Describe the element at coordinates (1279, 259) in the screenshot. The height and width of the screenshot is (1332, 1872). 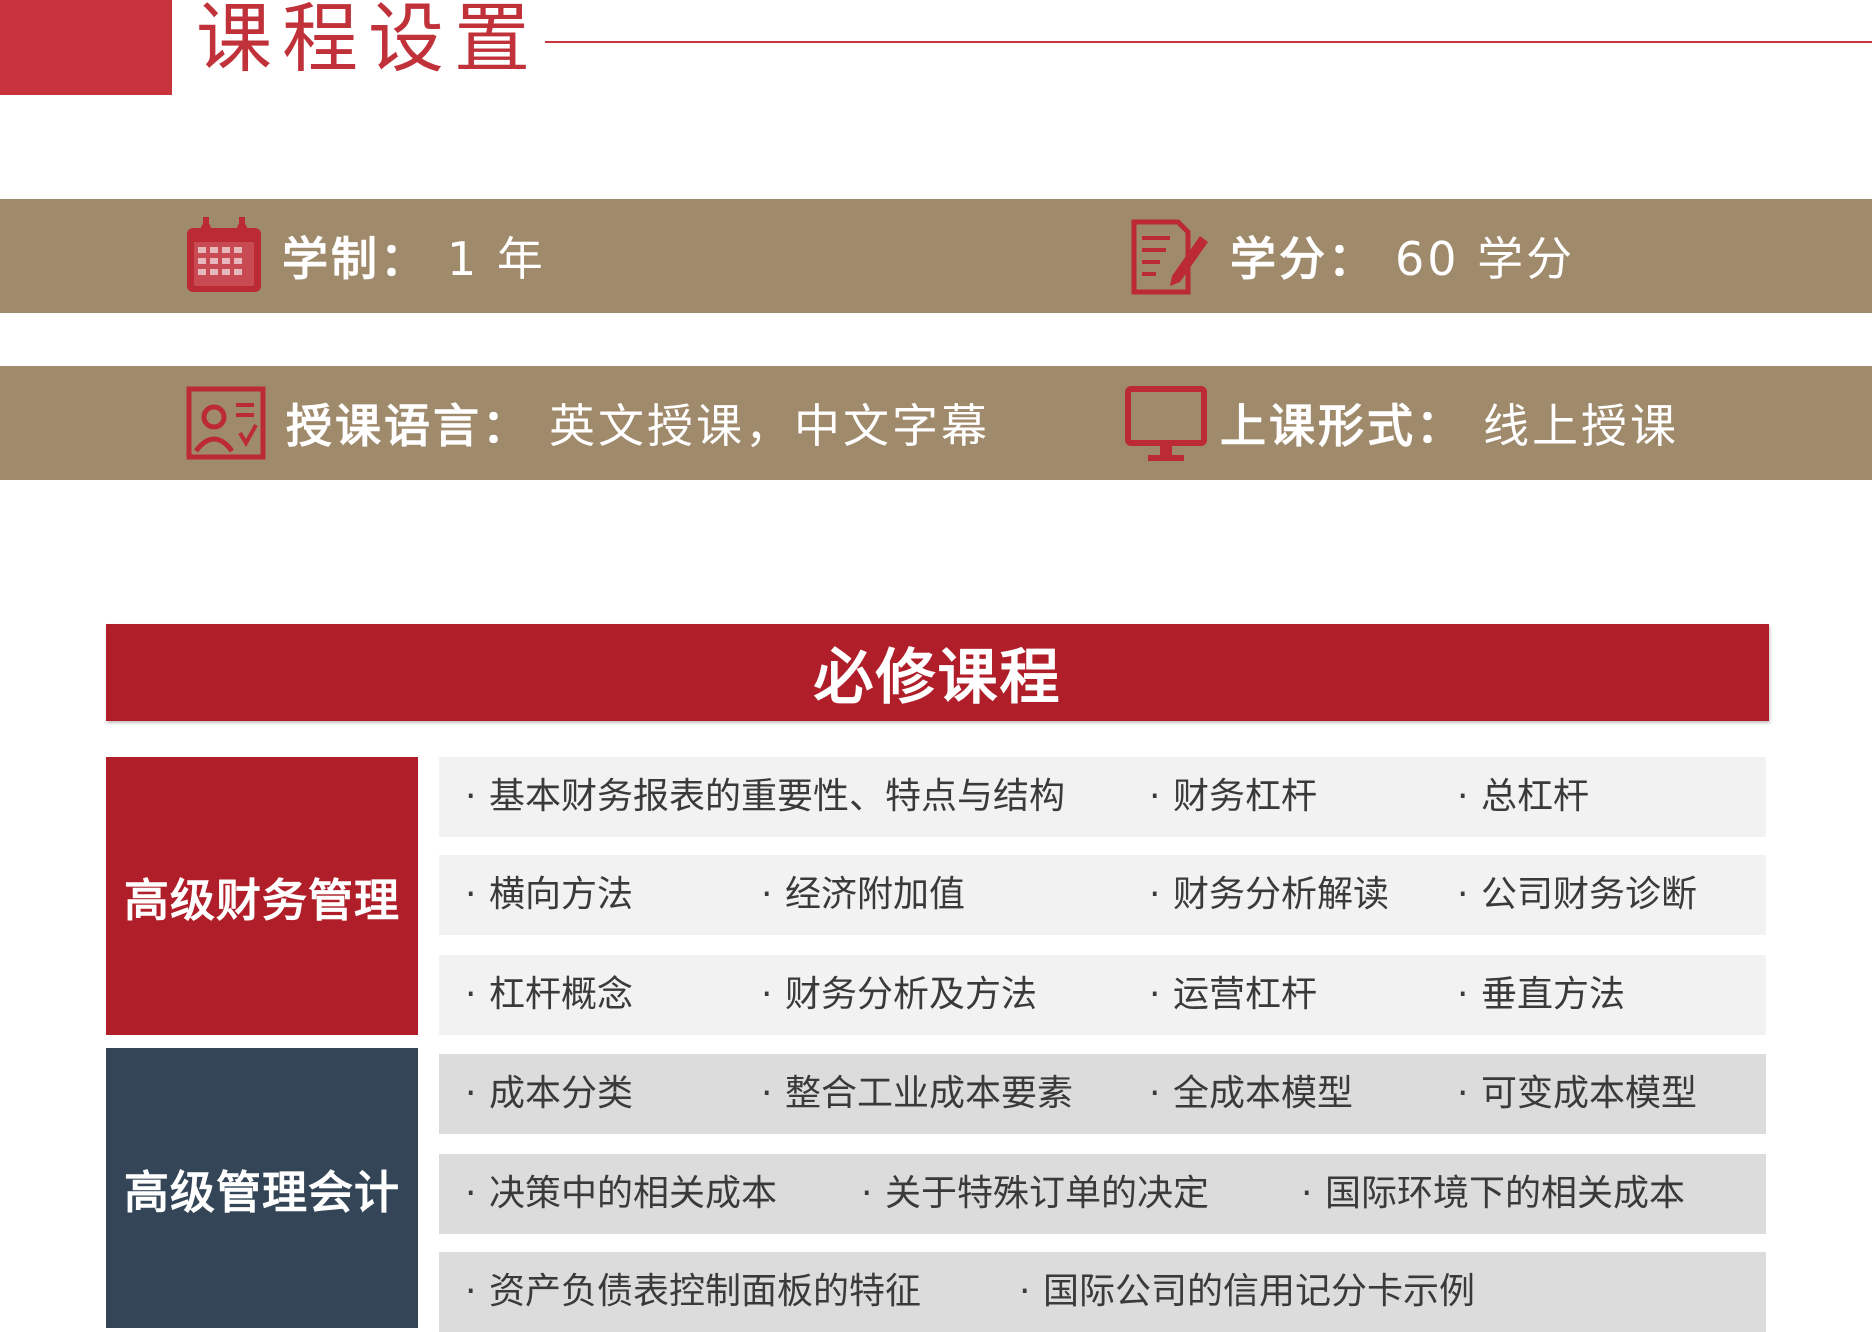
I see `credits-label: 学分` at that location.